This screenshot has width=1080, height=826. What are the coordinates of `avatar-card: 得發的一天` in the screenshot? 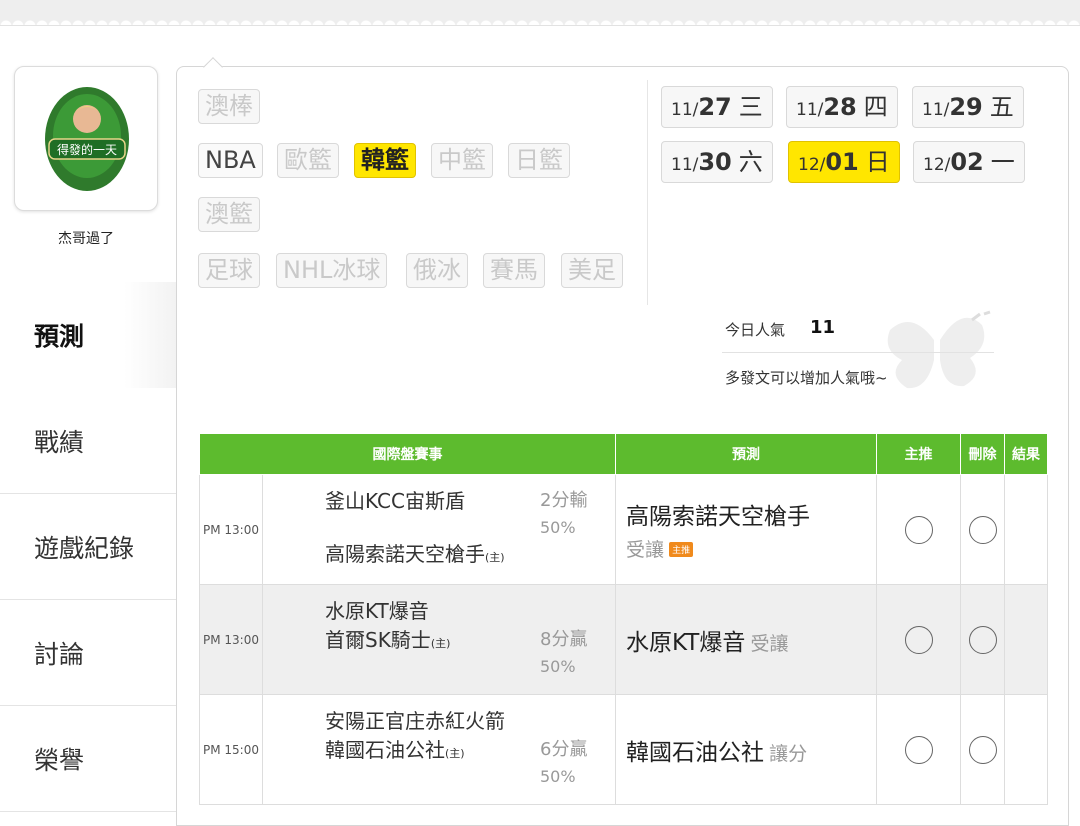 It's located at (86, 138).